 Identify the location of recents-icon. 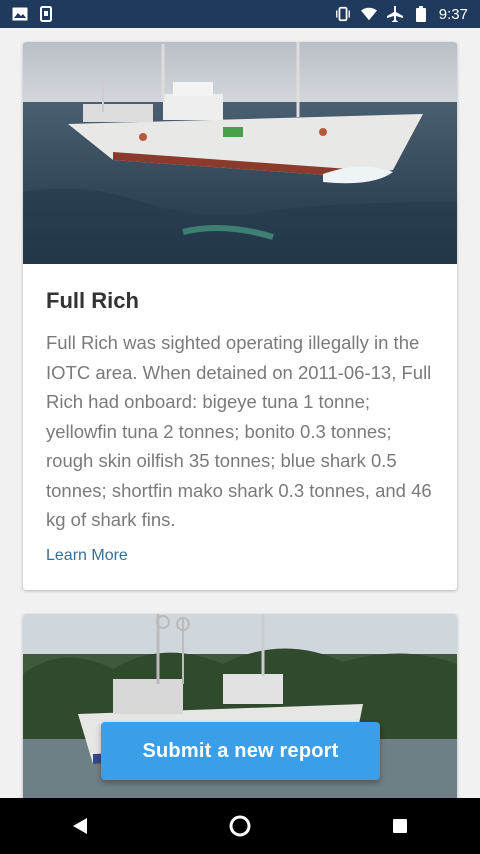
(400, 826).